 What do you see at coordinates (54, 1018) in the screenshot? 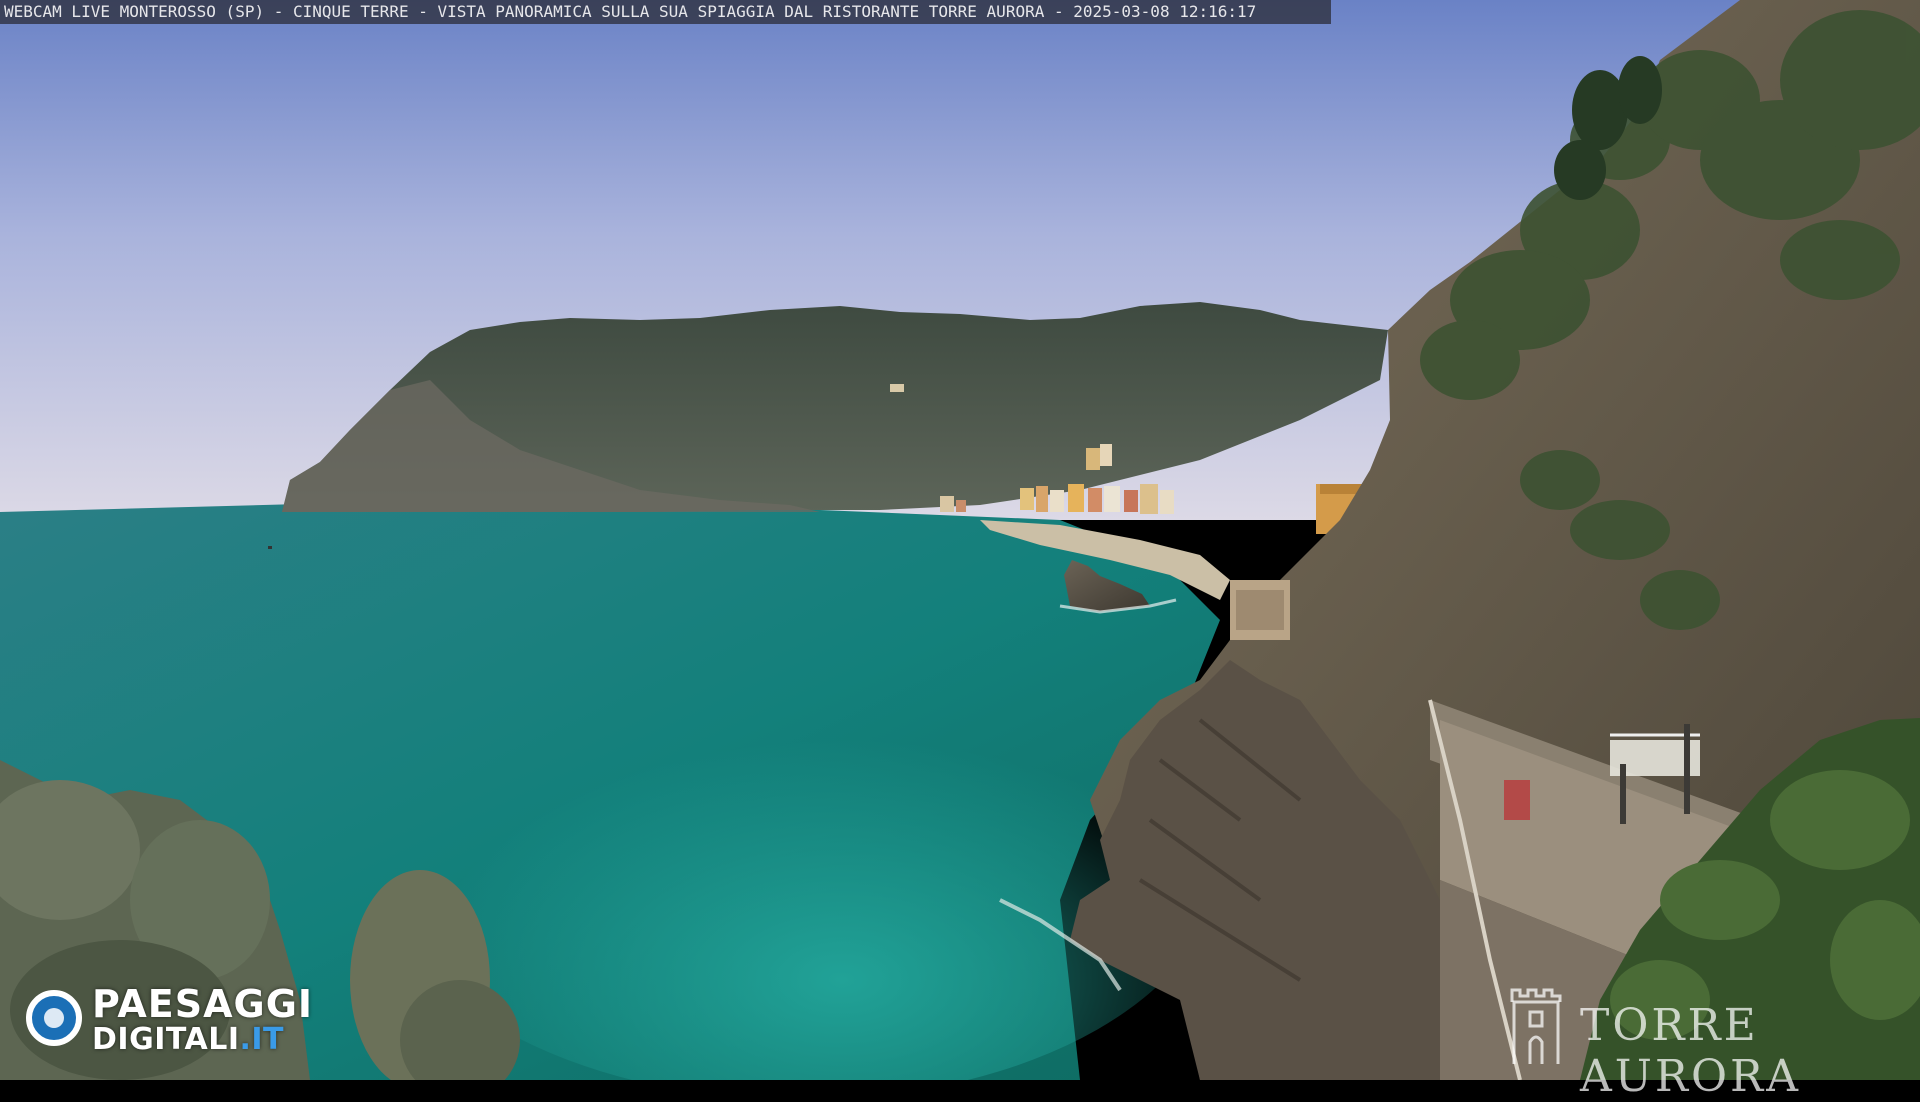
I see `camera-lens-icon` at bounding box center [54, 1018].